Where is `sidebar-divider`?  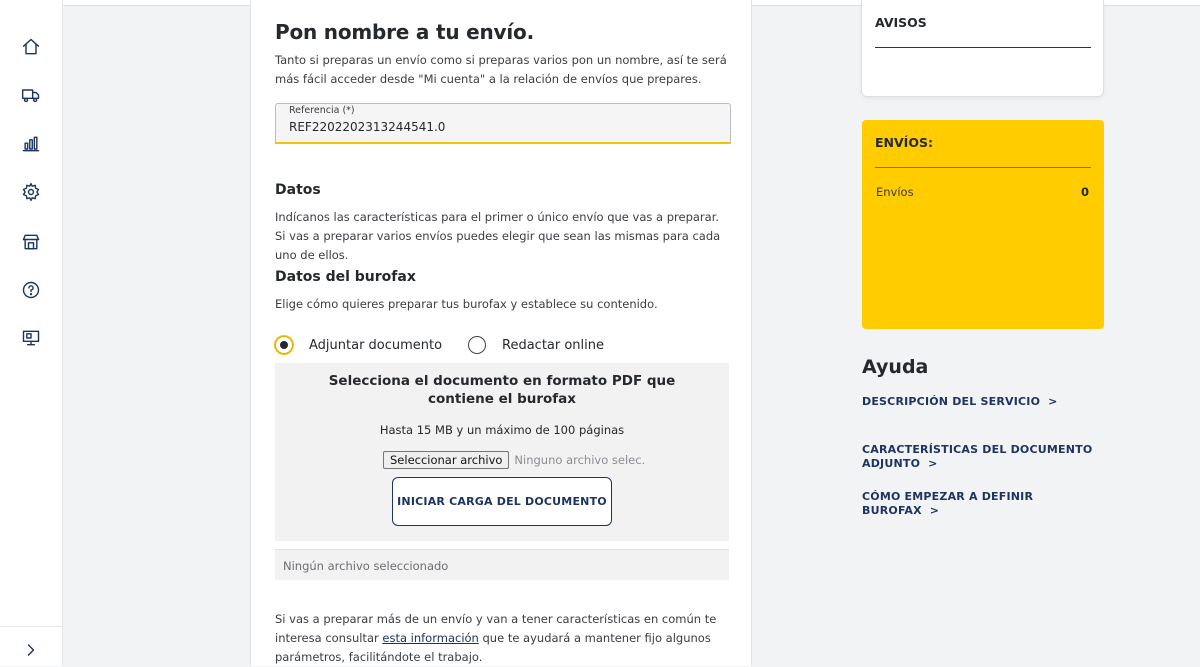 sidebar-divider is located at coordinates (31, 626).